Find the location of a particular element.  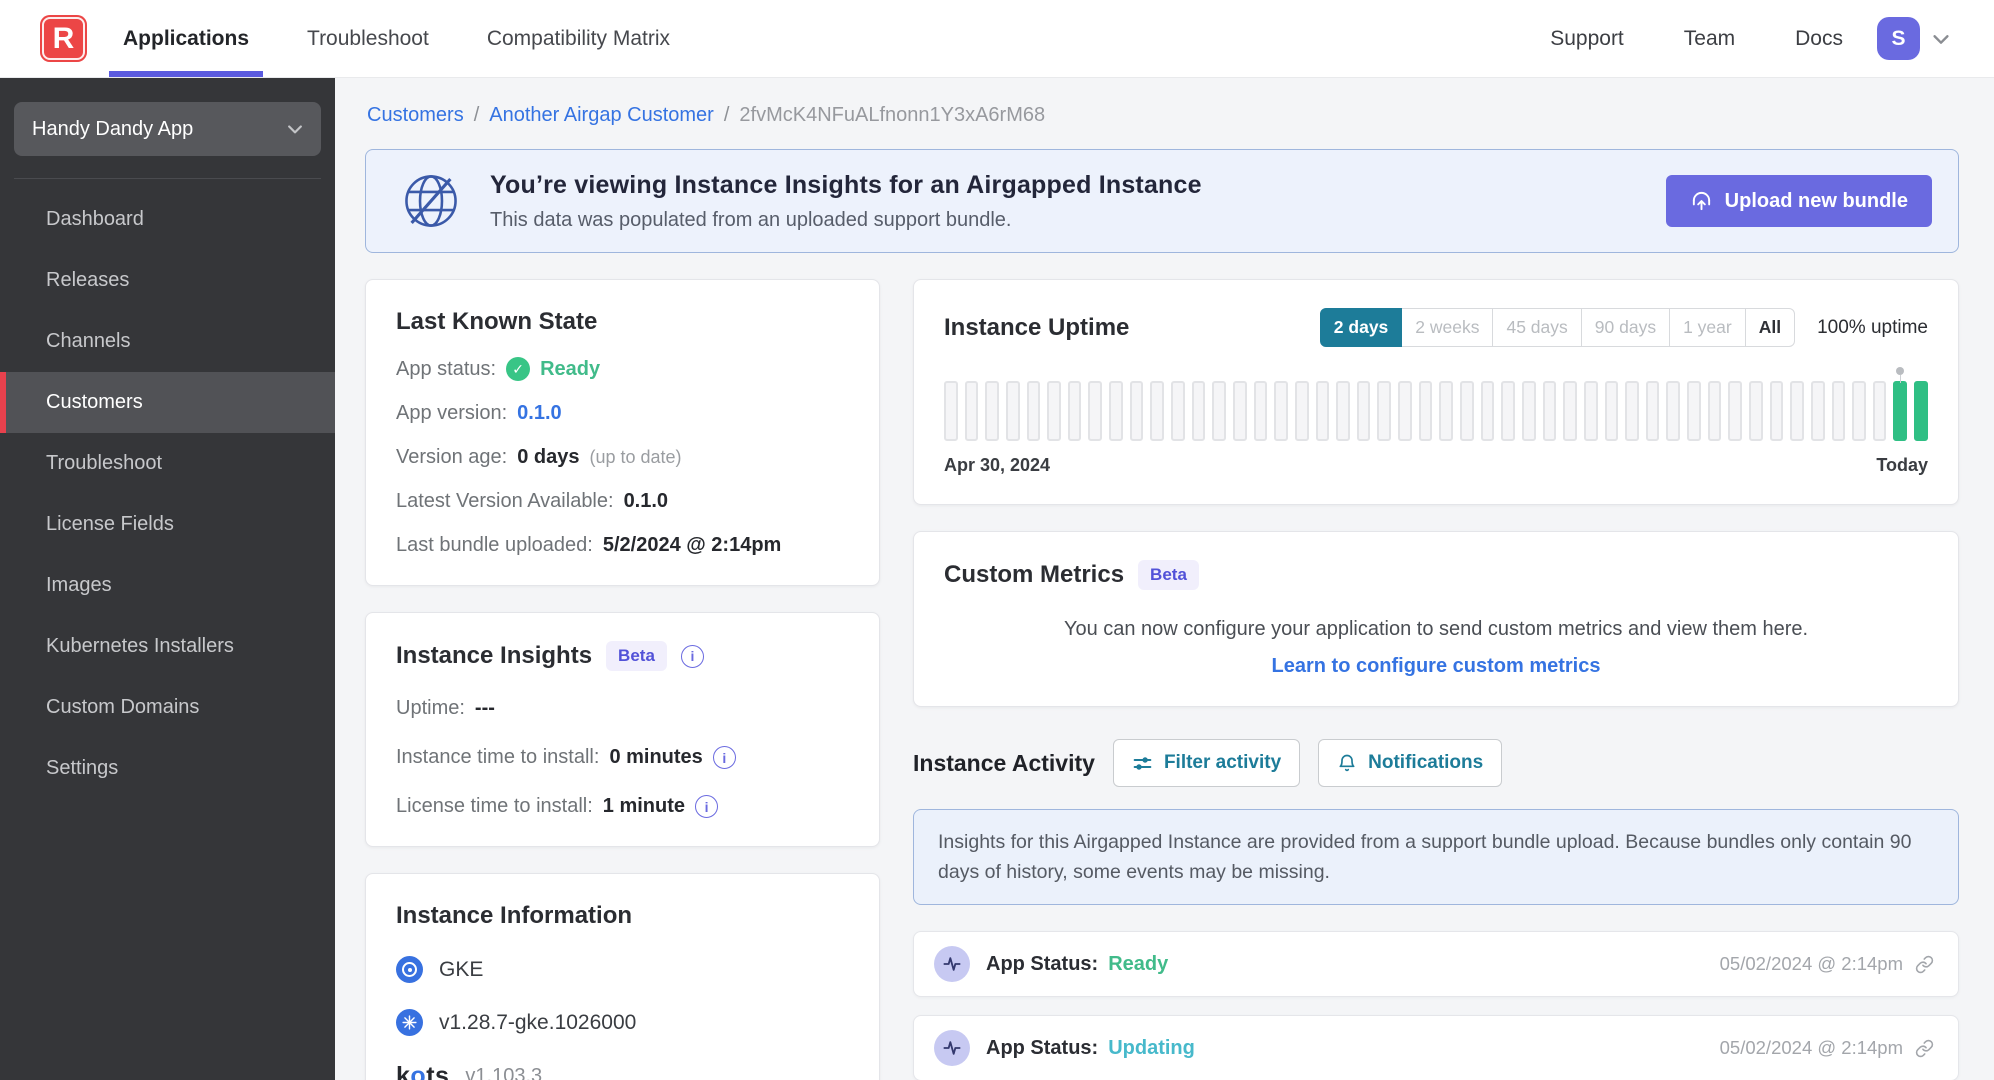

nav-docs: Docs is located at coordinates (1819, 39).